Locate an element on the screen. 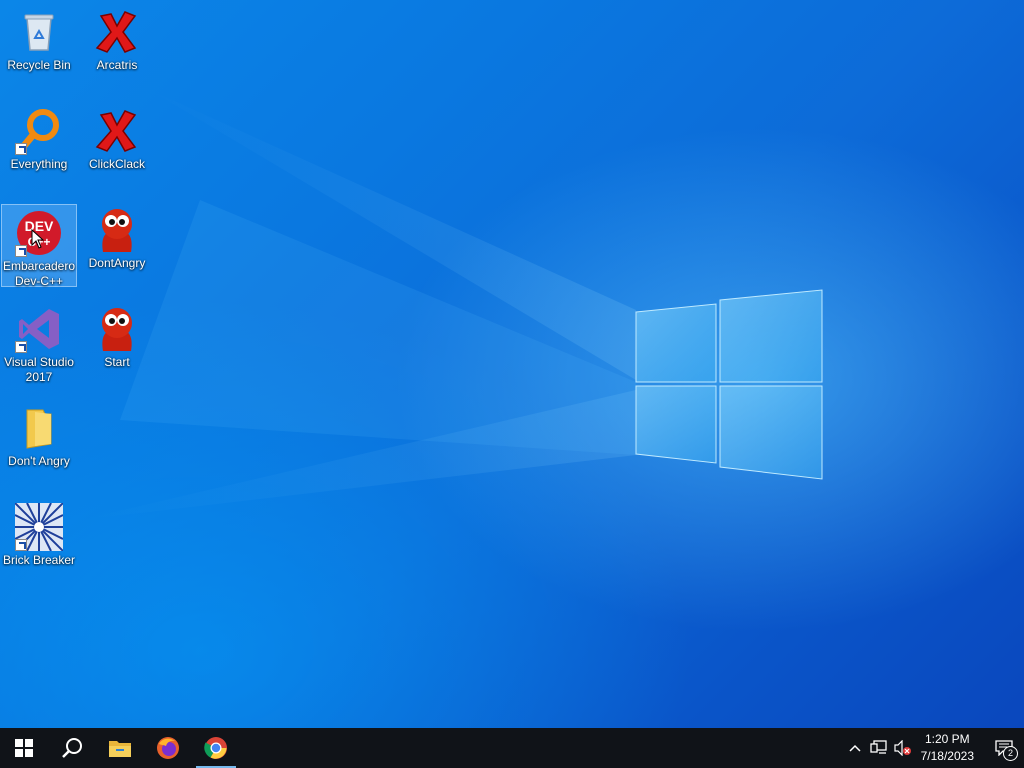  desktop-icon-recycle-bin: Recycle Bin is located at coordinates (39, 46).